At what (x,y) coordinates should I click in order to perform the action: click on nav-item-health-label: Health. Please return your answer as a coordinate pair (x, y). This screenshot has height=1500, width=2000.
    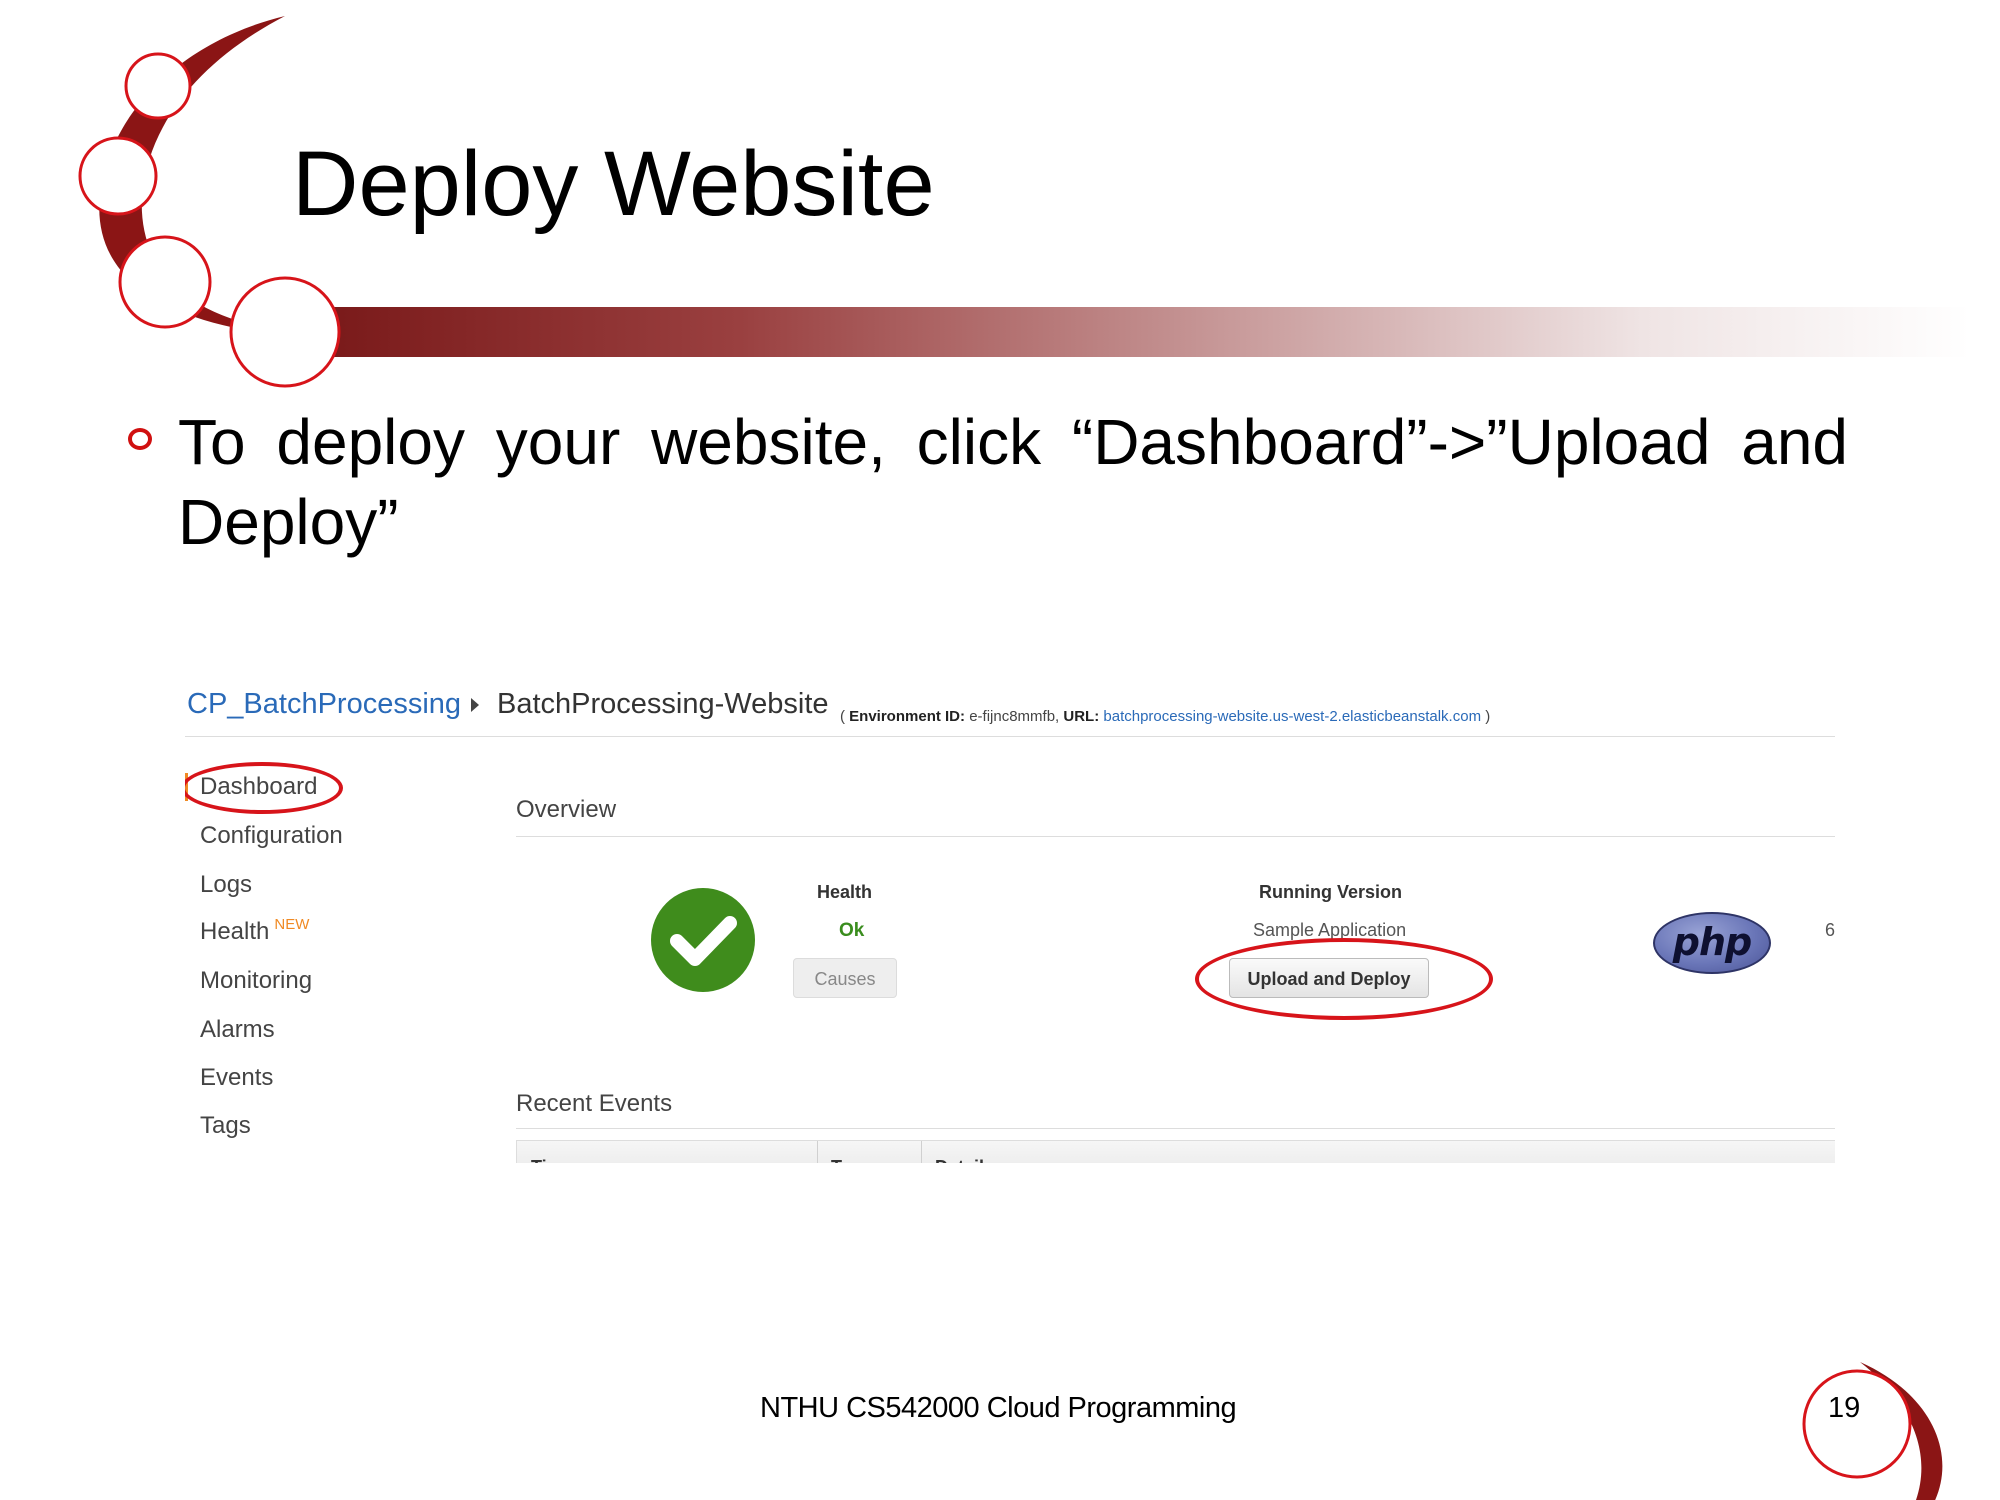
    Looking at the image, I should click on (235, 931).